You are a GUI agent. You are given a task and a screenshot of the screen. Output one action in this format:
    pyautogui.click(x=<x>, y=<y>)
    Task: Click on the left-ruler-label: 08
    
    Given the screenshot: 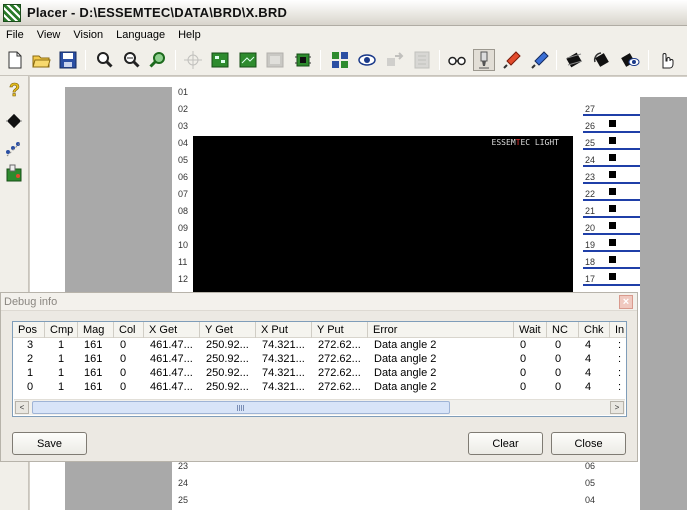 What is the action you would take?
    pyautogui.click(x=183, y=211)
    